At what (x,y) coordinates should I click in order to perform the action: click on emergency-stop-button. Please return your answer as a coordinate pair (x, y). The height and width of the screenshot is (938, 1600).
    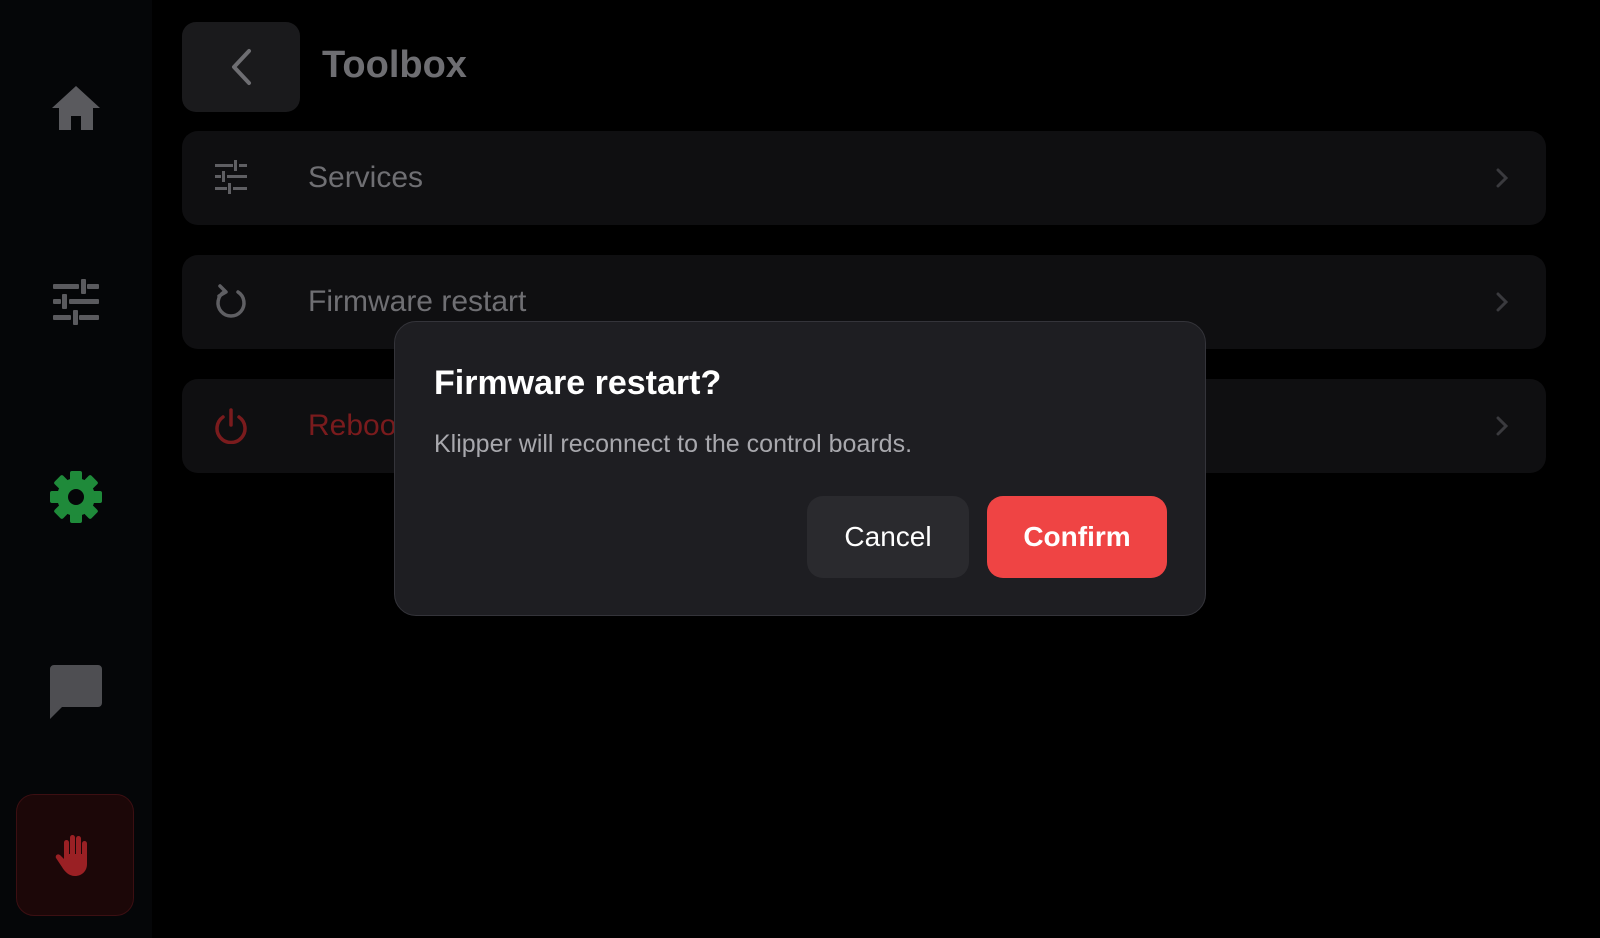
    Looking at the image, I should click on (75, 855).